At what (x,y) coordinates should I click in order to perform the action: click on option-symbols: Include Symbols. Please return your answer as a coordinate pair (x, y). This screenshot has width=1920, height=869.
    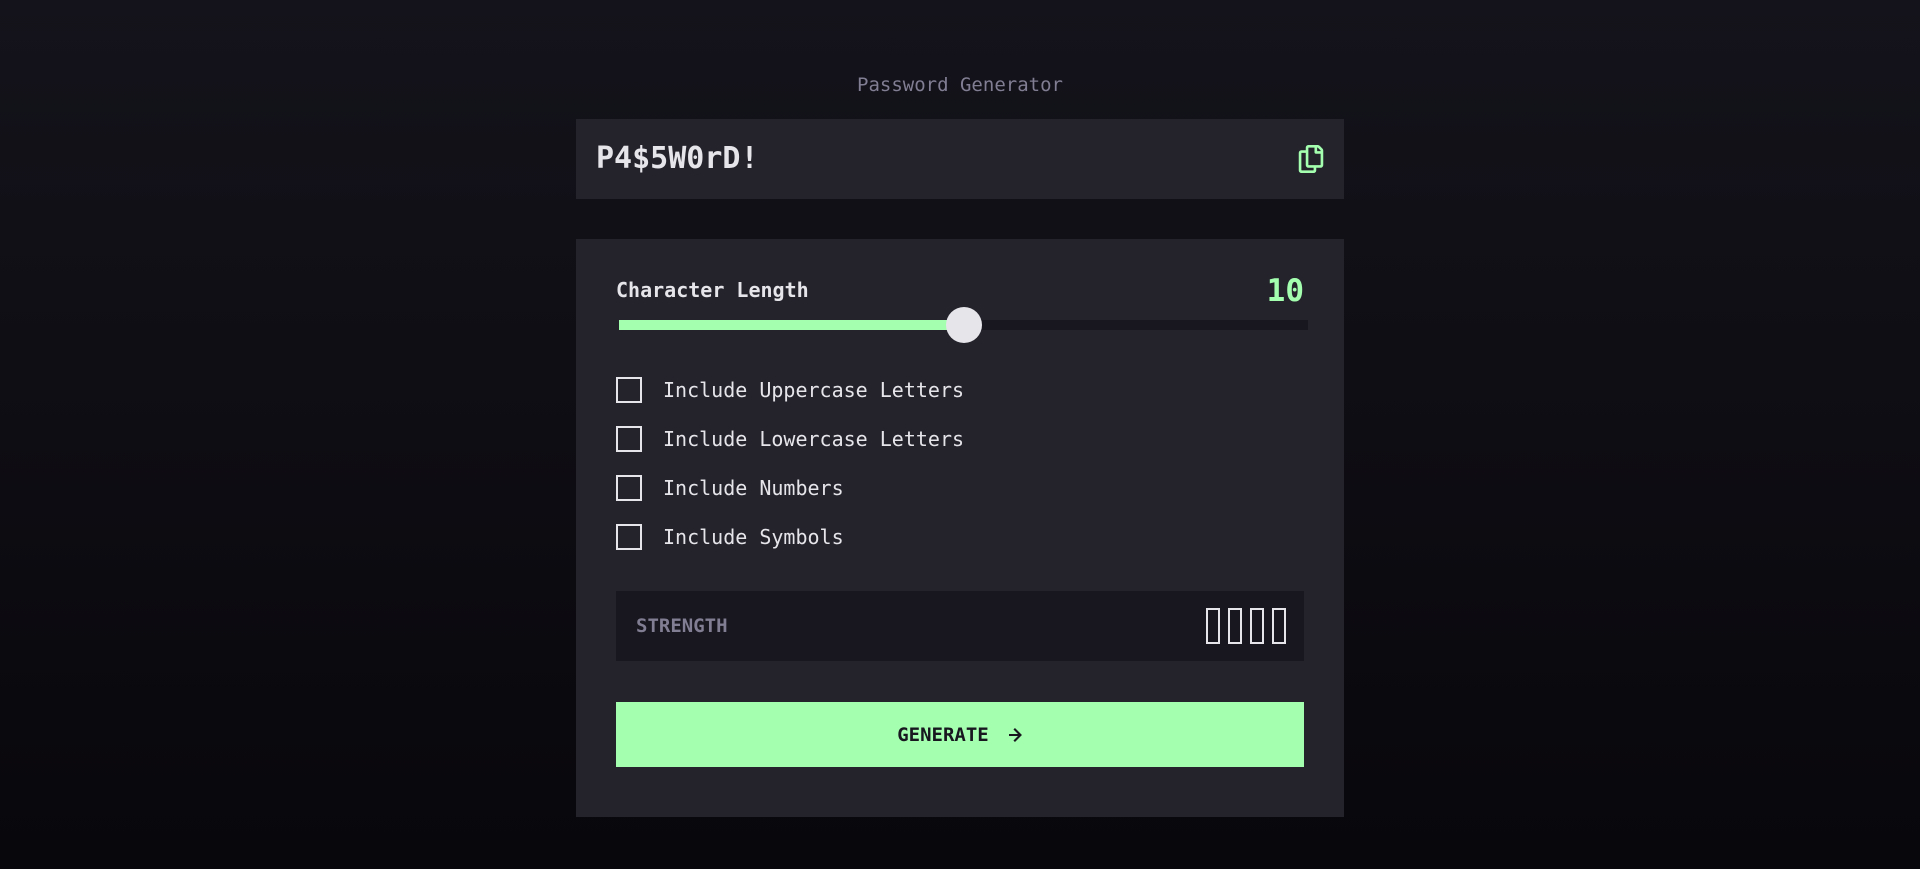
    Looking at the image, I should click on (790, 537).